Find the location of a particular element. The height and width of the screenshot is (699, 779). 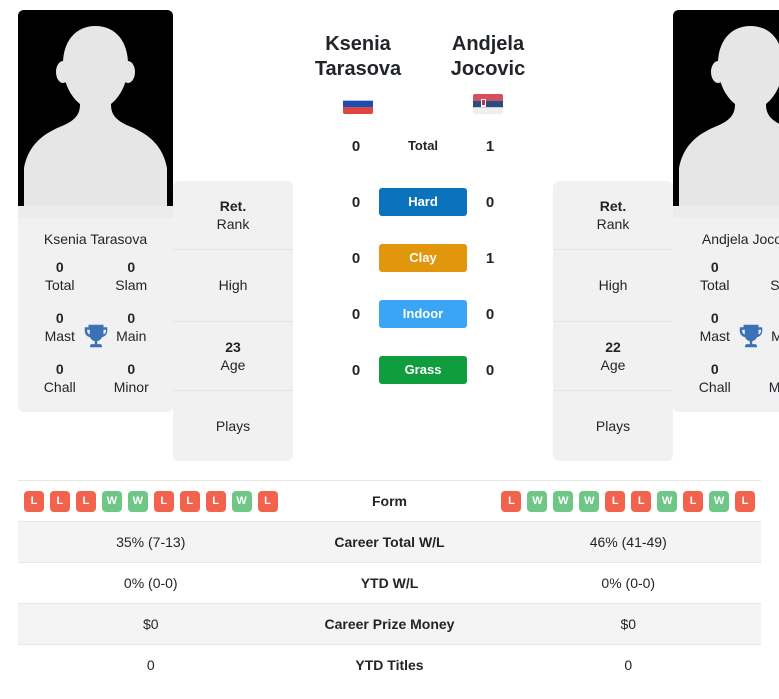

left-high-label: High is located at coordinates (233, 285).